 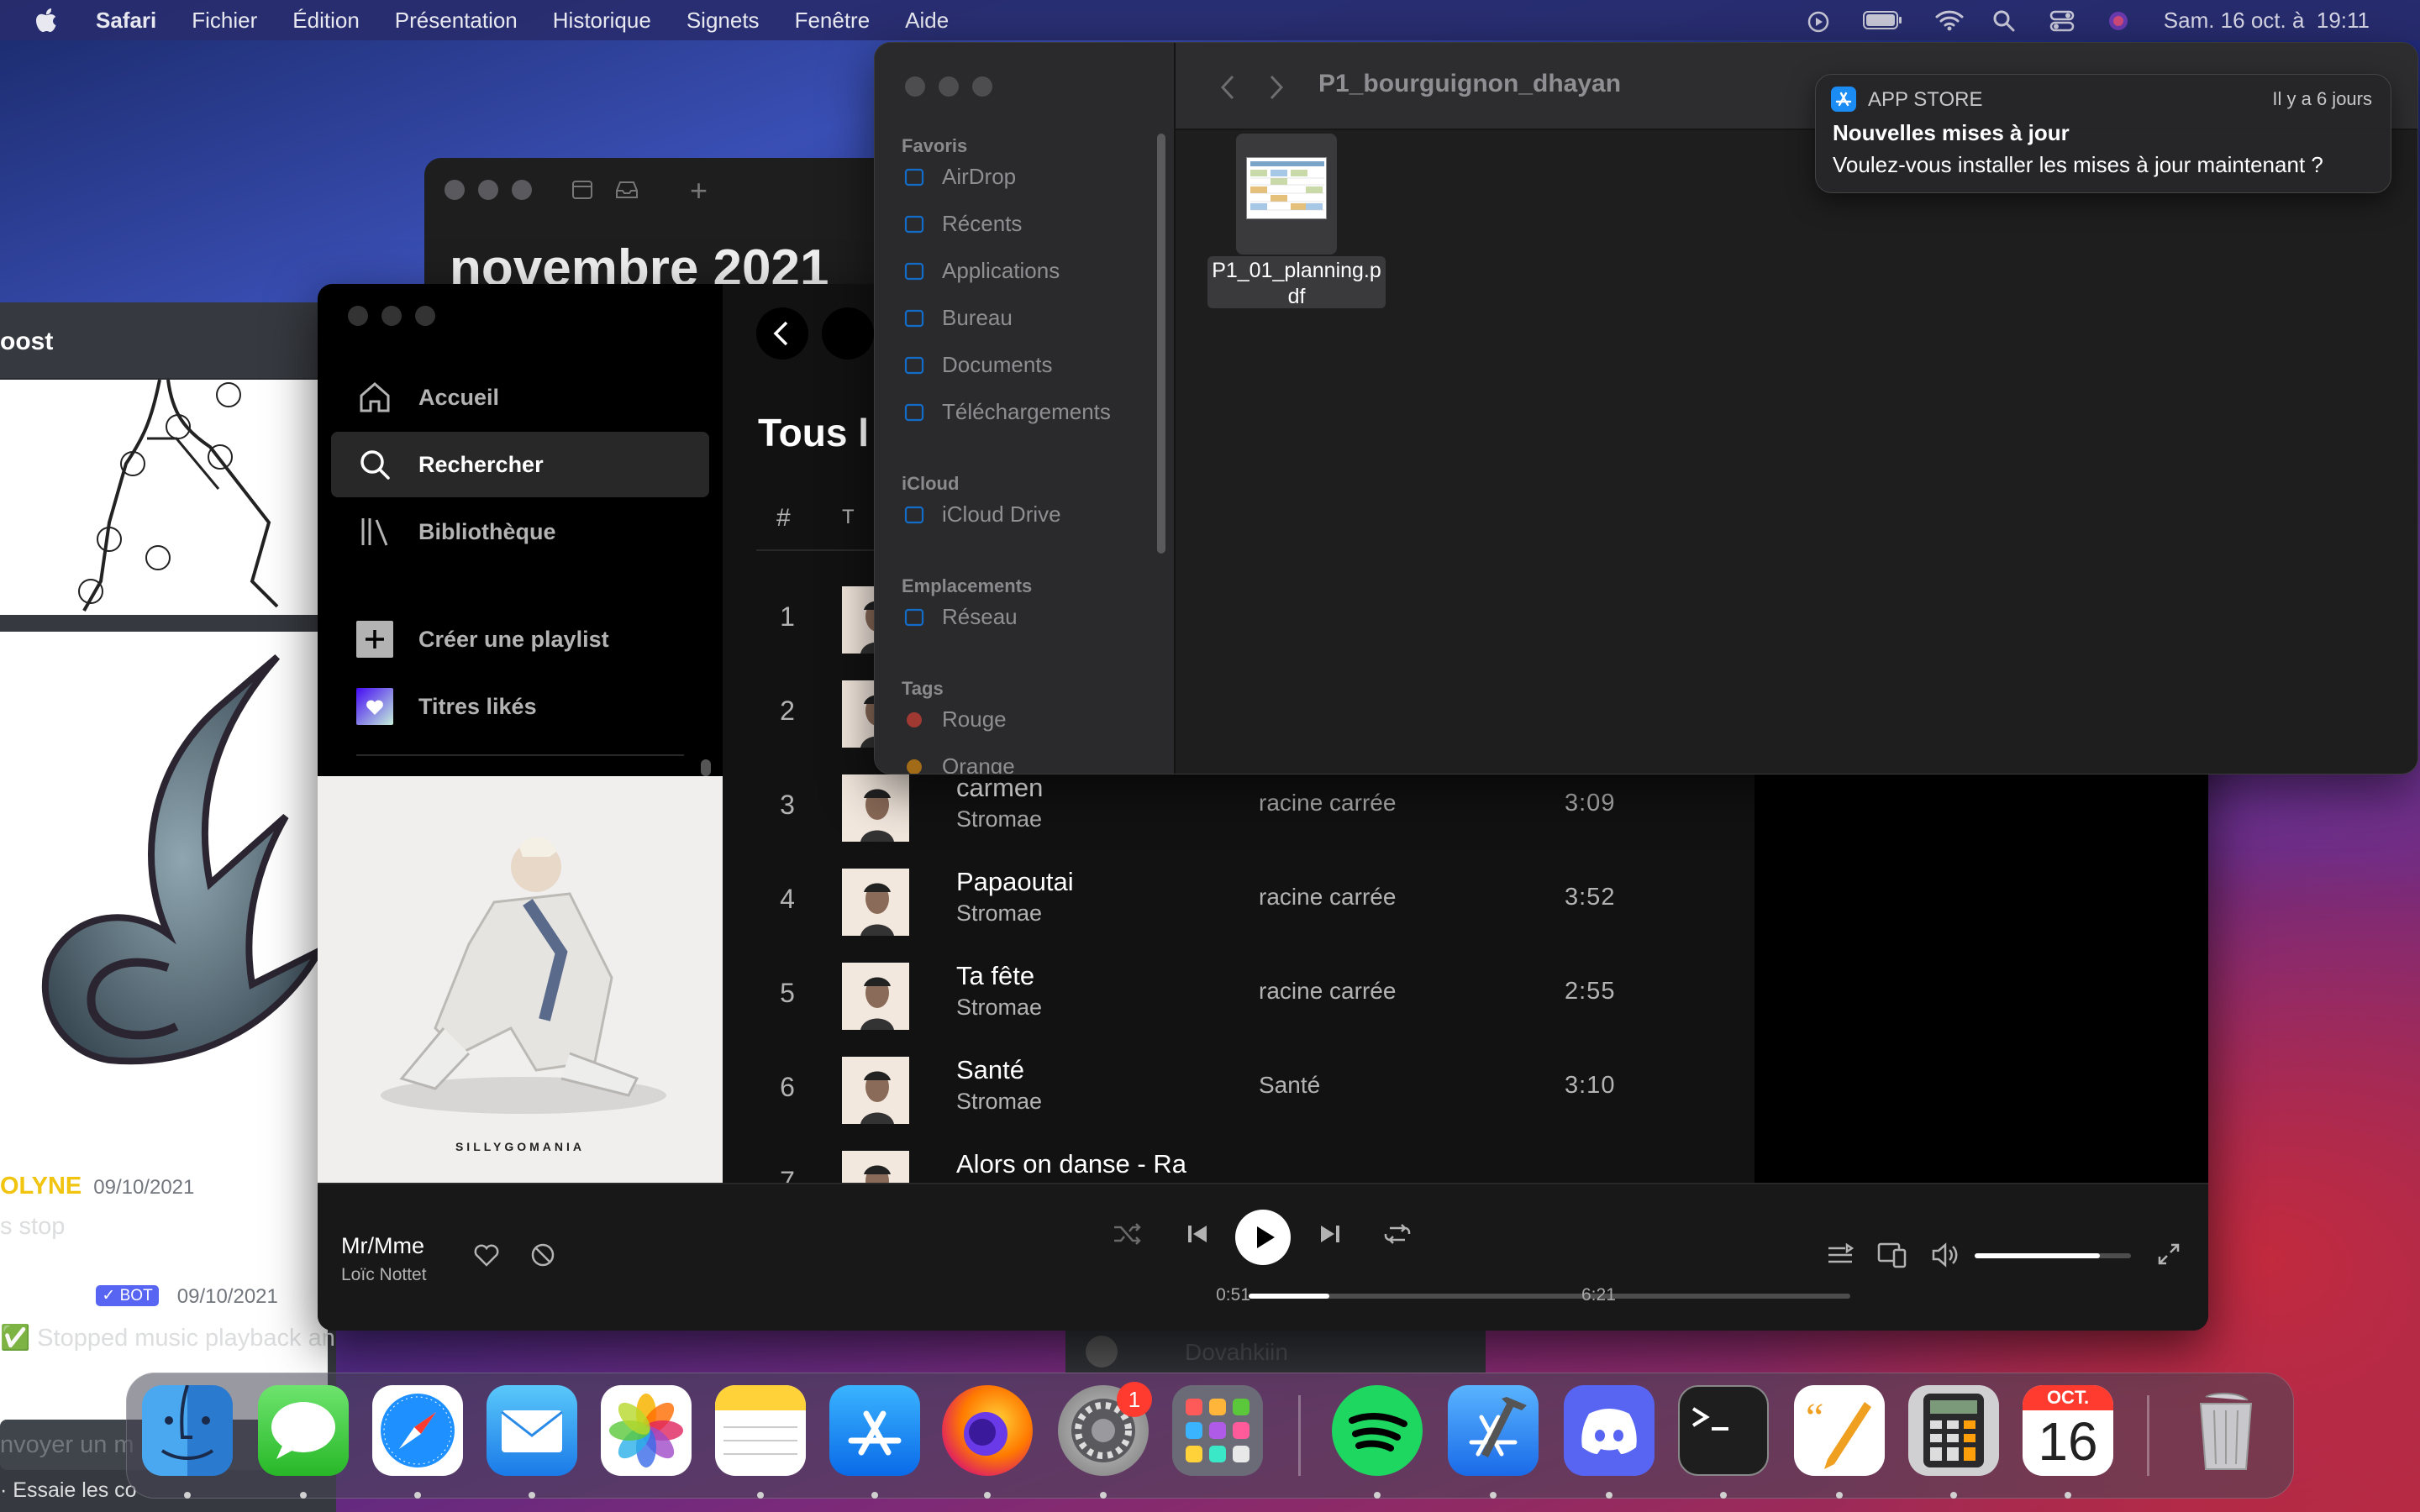 What do you see at coordinates (959, 177) in the screenshot?
I see `sidebar-item-airdrop: AirDrop` at bounding box center [959, 177].